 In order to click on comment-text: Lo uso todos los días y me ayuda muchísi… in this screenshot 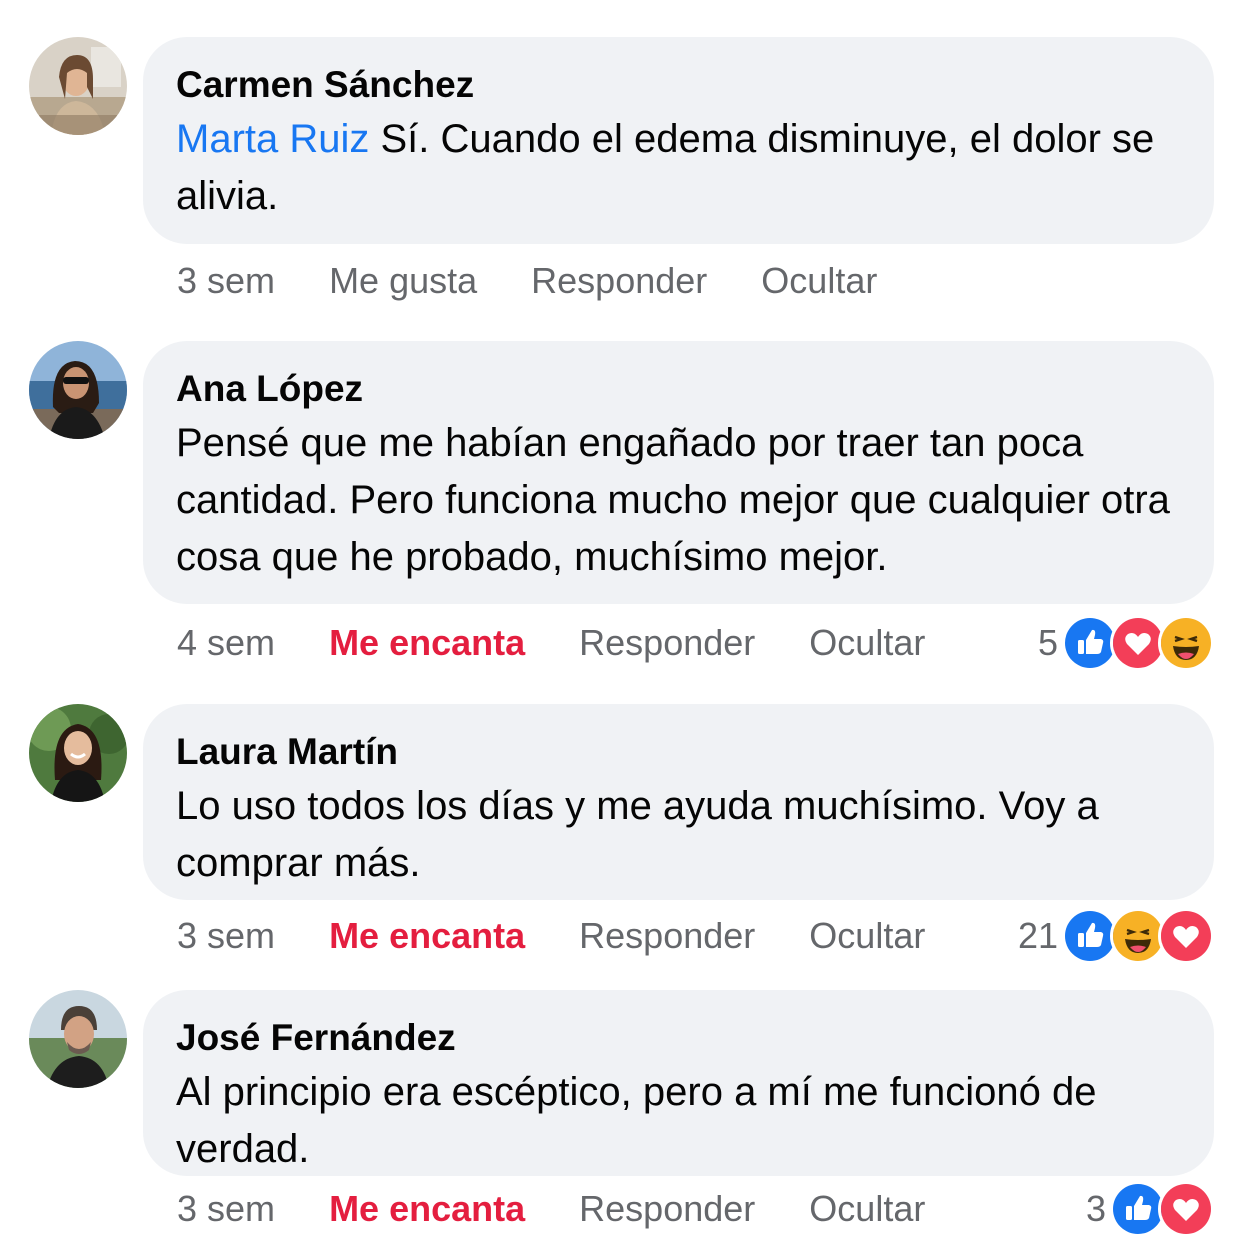, I will do `click(637, 834)`.